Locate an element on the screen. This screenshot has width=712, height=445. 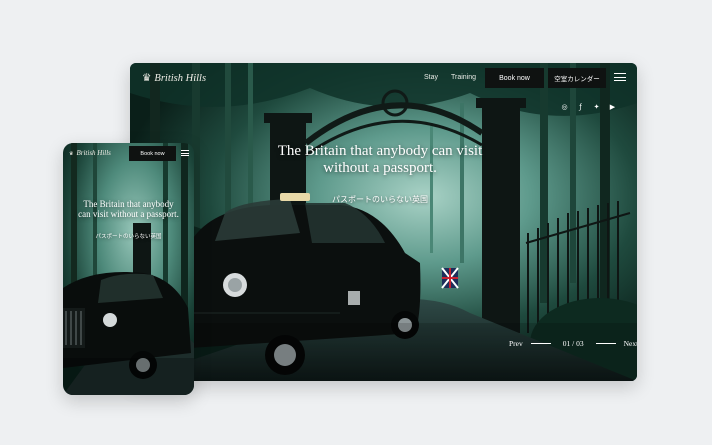
site-logo: ♛ British Hills is located at coordinates (174, 78).